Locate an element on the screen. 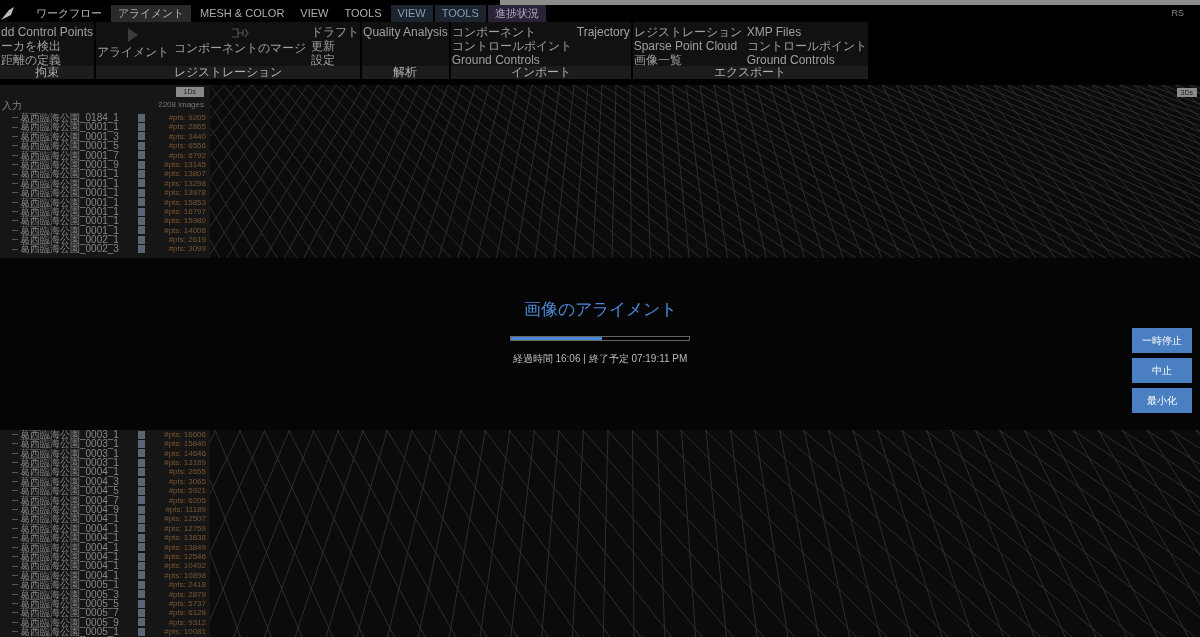  points-count: #pts: 13978 is located at coordinates (185, 193).